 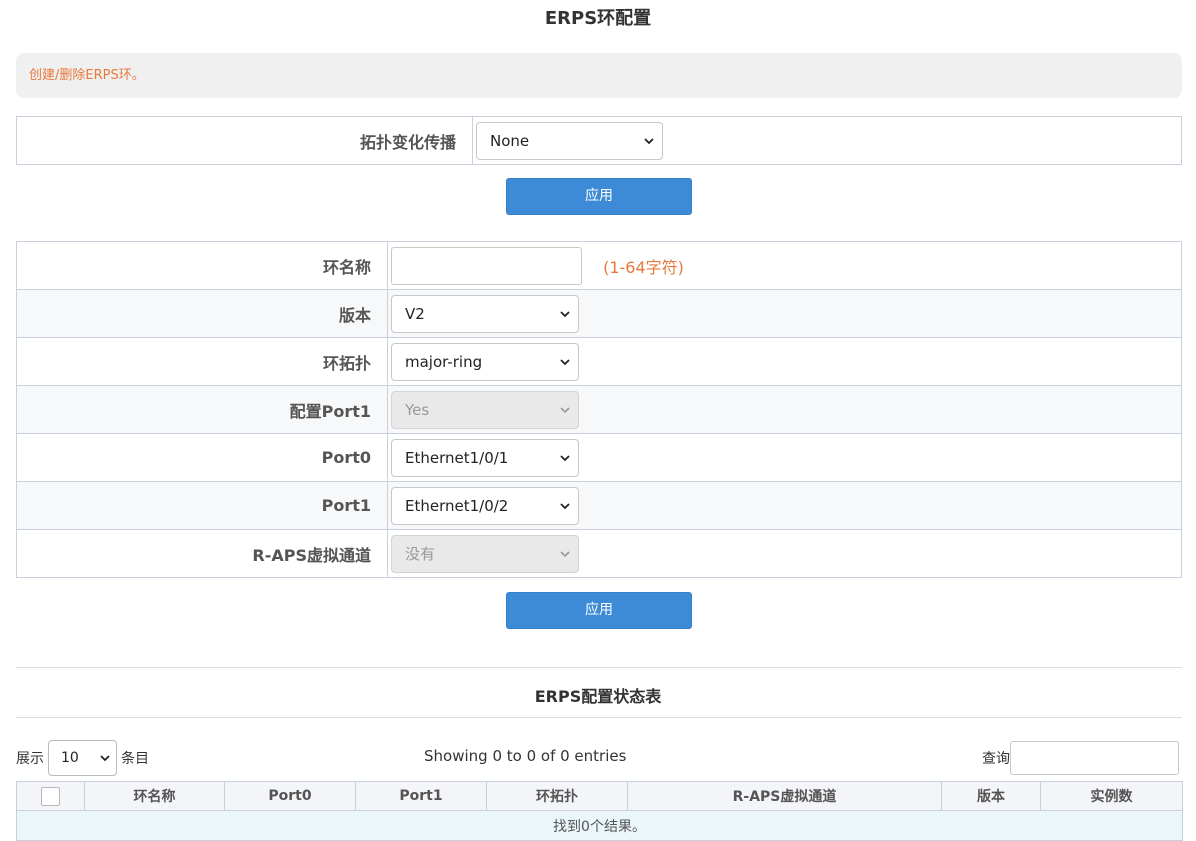 I want to click on page-length-select: 10, so click(x=82, y=758).